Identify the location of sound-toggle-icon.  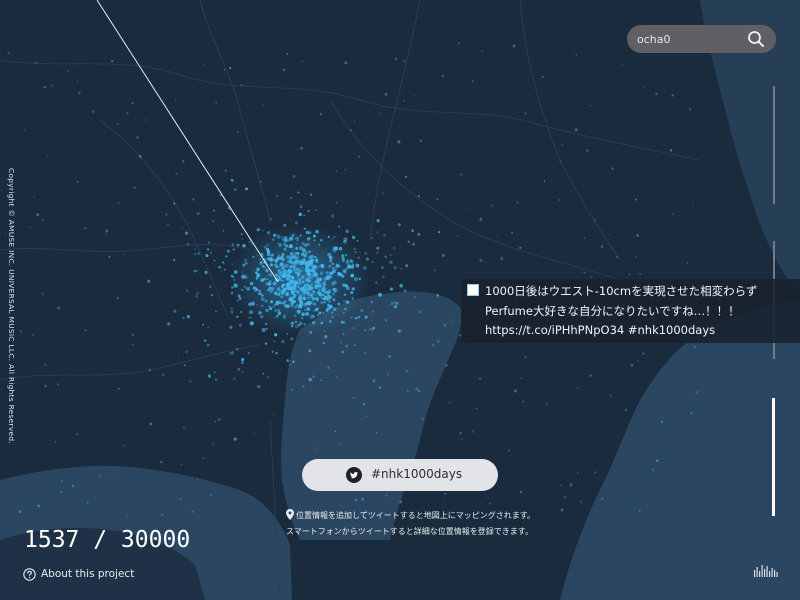
(766, 570).